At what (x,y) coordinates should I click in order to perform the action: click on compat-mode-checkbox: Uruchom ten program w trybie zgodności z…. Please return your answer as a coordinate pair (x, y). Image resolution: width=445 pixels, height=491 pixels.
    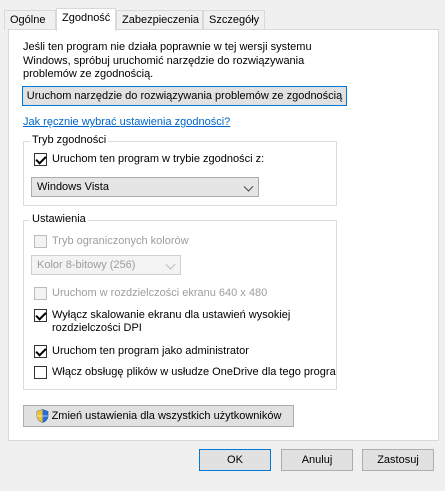
    Looking at the image, I should click on (149, 159).